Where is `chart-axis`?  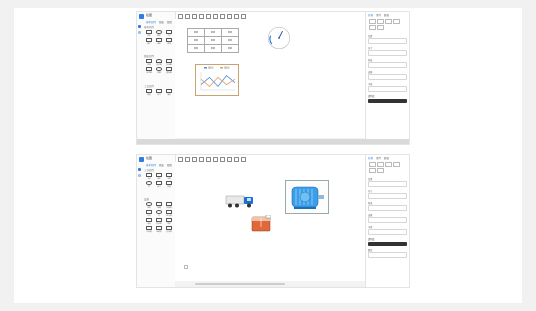 chart-axis is located at coordinates (217, 81).